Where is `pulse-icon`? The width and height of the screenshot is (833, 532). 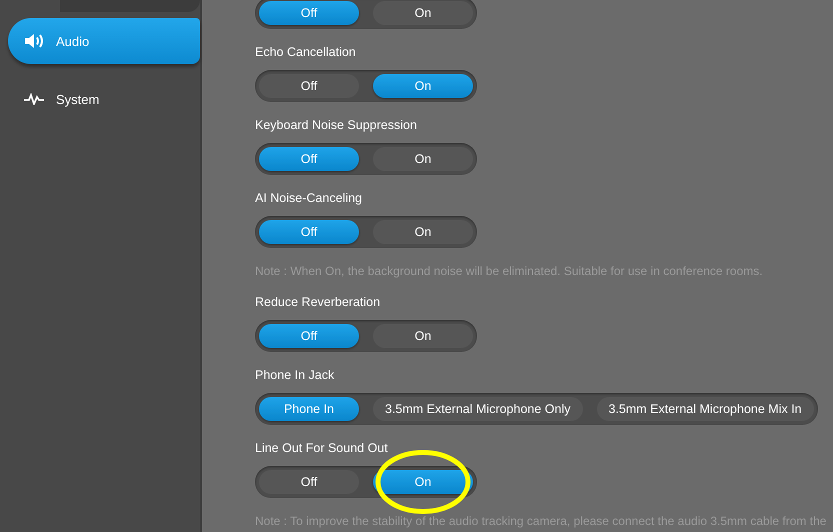
pulse-icon is located at coordinates (34, 99).